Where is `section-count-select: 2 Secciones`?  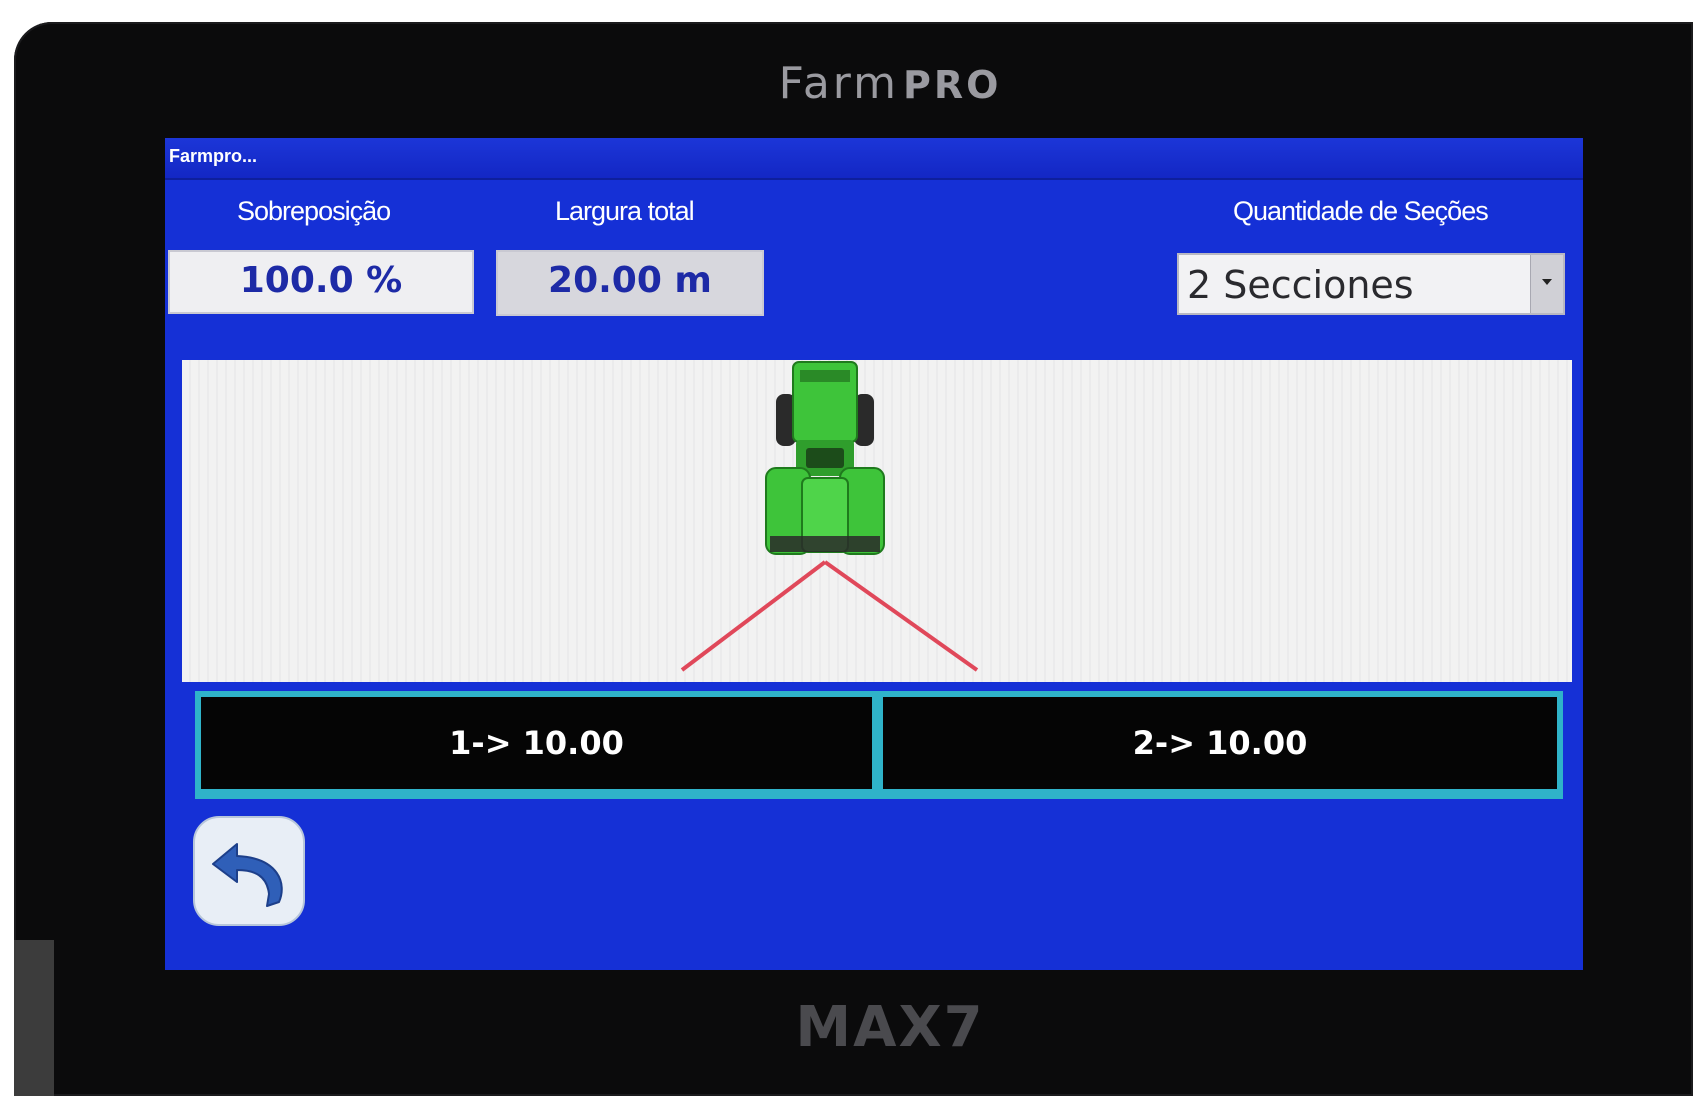
section-count-select: 2 Secciones is located at coordinates (1371, 284).